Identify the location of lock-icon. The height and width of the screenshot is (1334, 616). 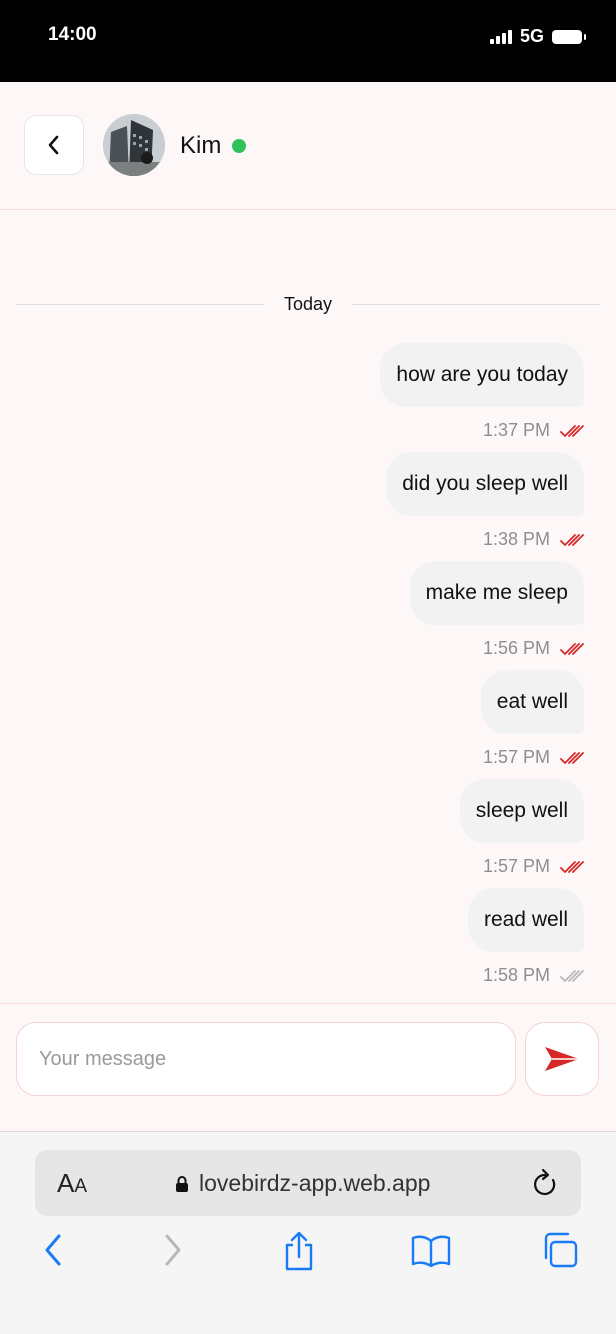
(182, 1183).